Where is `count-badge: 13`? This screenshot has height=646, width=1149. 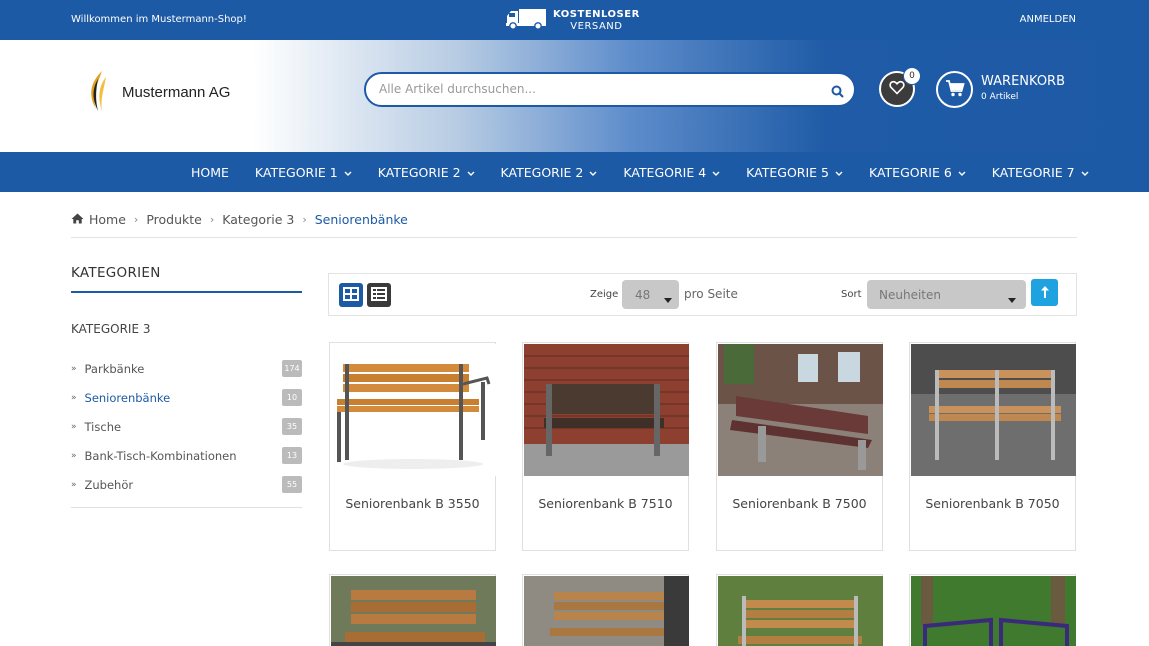
count-badge: 13 is located at coordinates (292, 455).